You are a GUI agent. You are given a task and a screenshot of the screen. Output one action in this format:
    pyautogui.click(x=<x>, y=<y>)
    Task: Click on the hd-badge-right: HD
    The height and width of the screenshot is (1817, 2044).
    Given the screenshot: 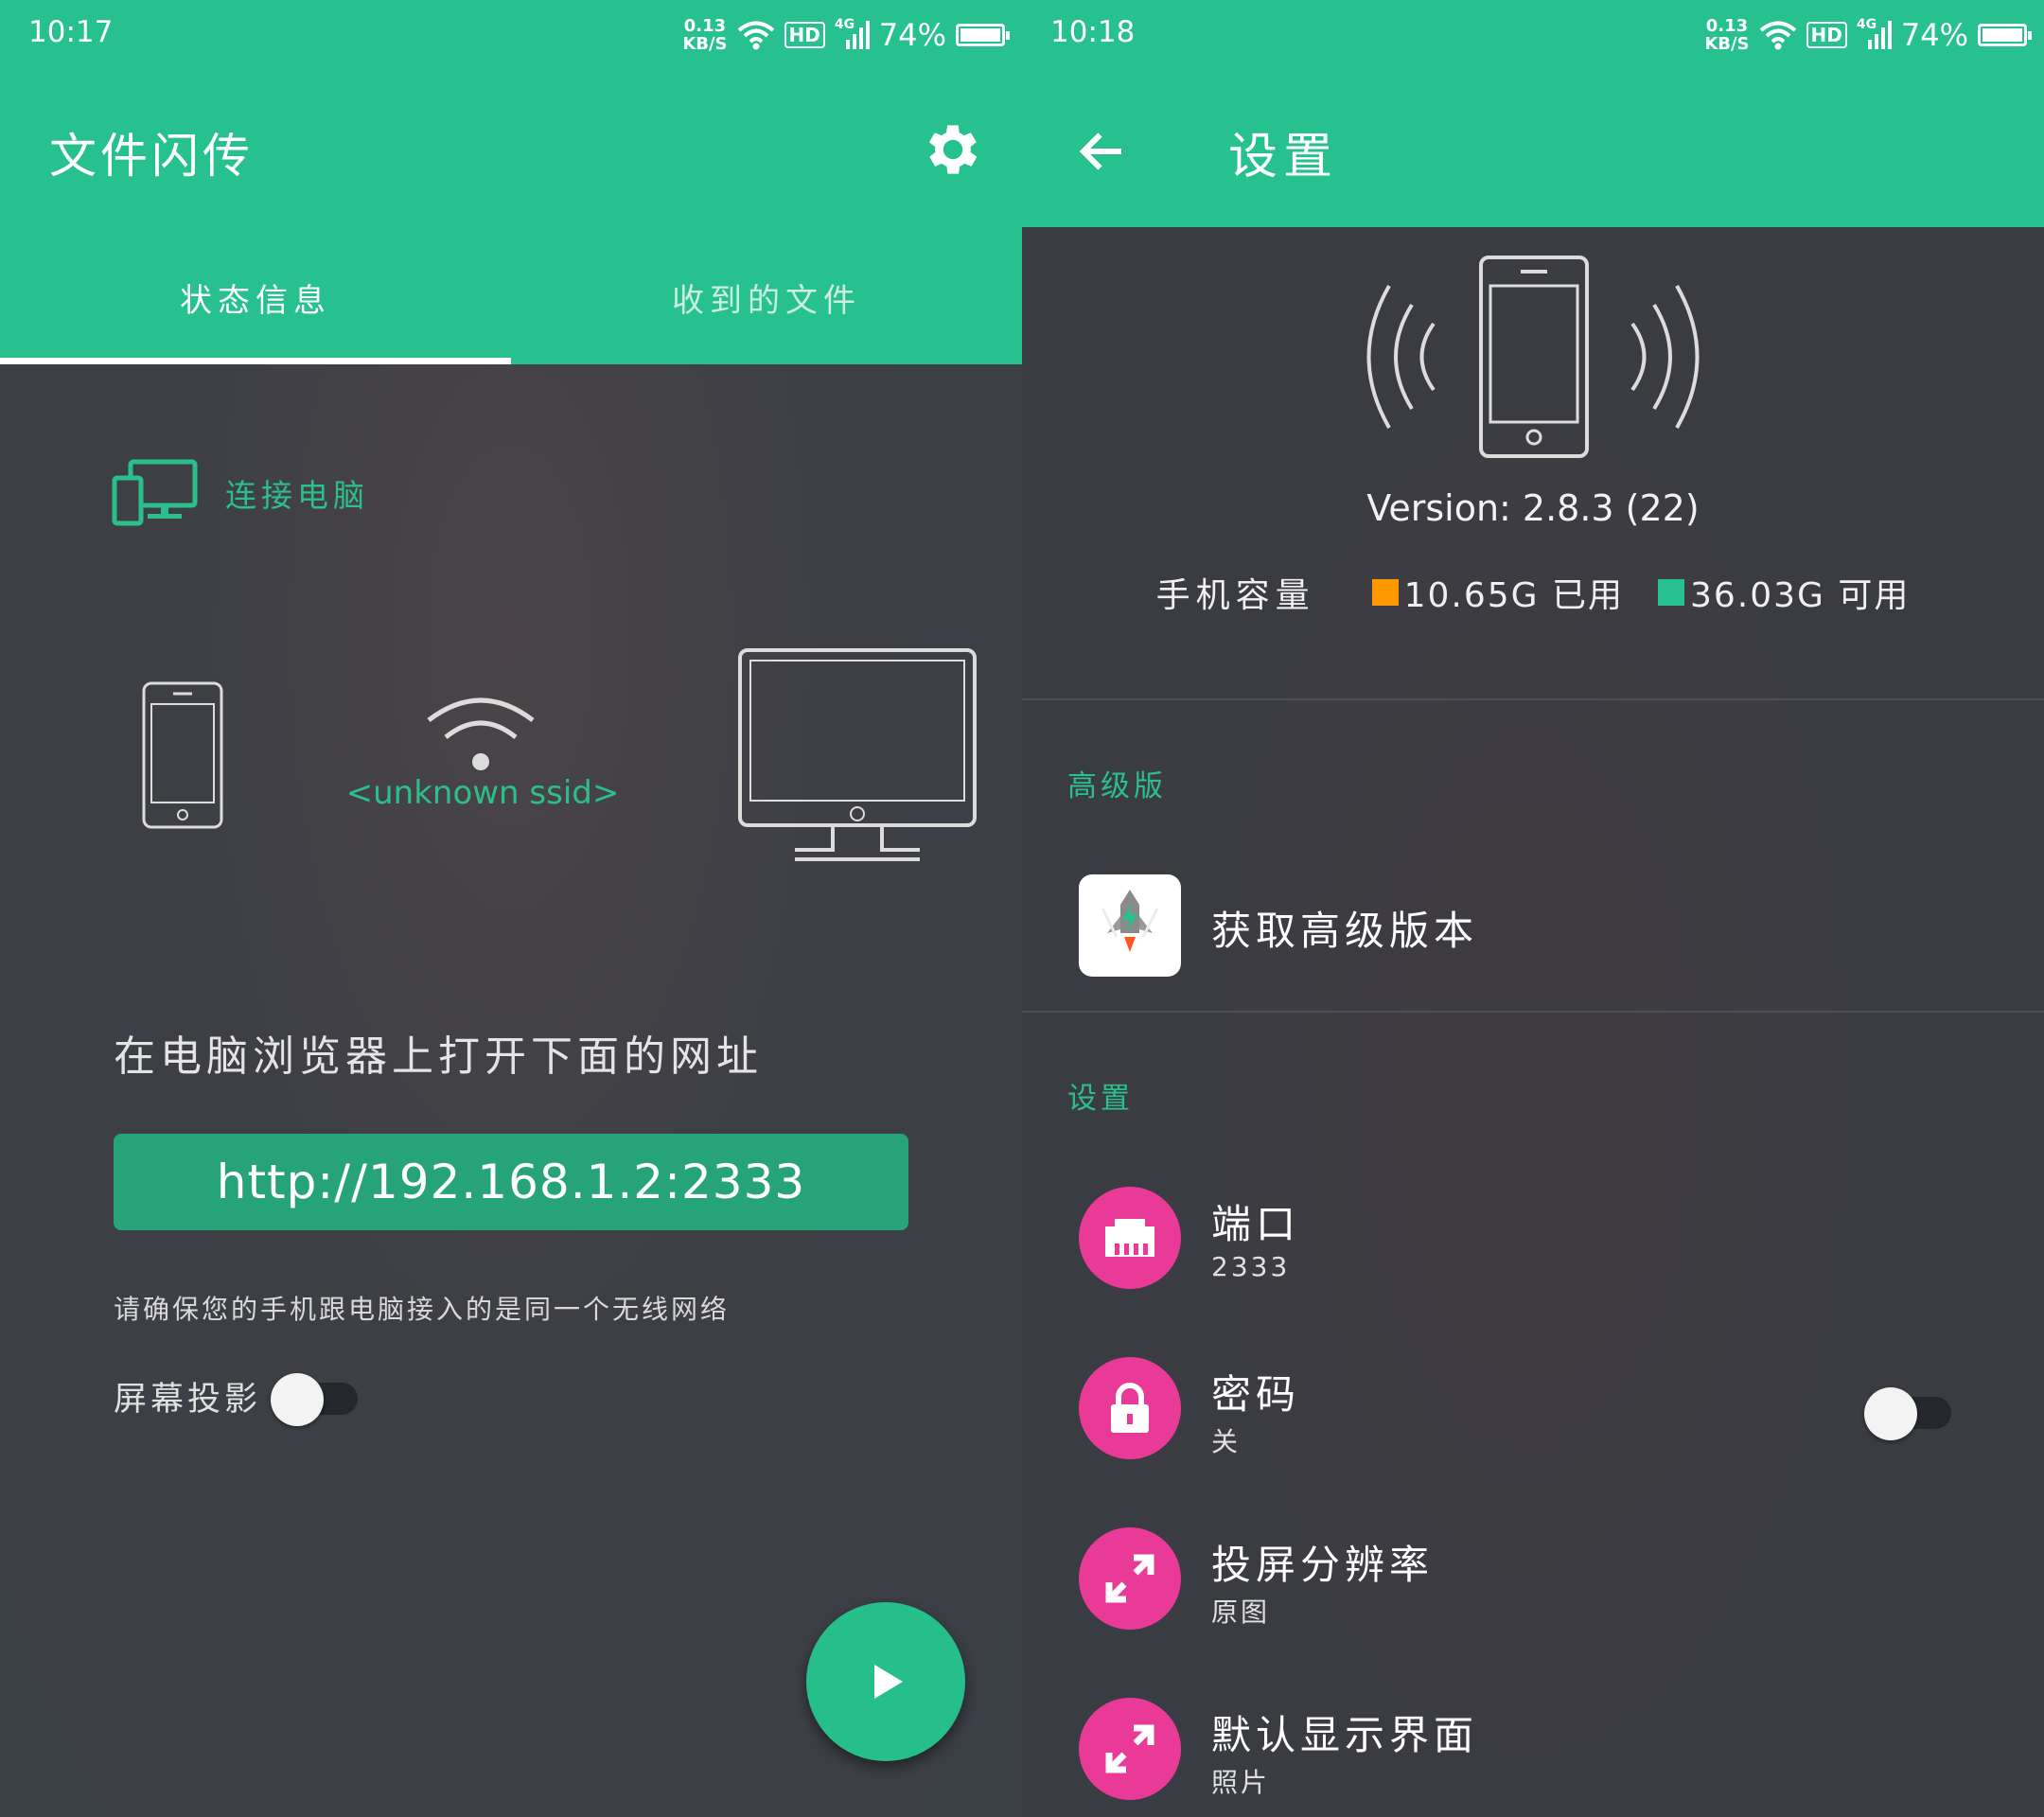 What is the action you would take?
    pyautogui.click(x=1826, y=35)
    